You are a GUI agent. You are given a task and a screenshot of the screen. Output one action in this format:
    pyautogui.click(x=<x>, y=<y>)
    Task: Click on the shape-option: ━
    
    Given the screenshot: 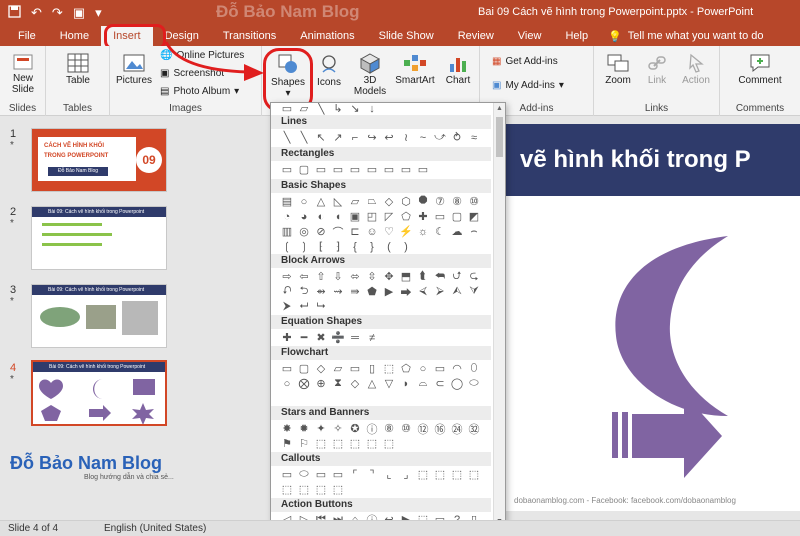 What is the action you would take?
    pyautogui.click(x=304, y=337)
    